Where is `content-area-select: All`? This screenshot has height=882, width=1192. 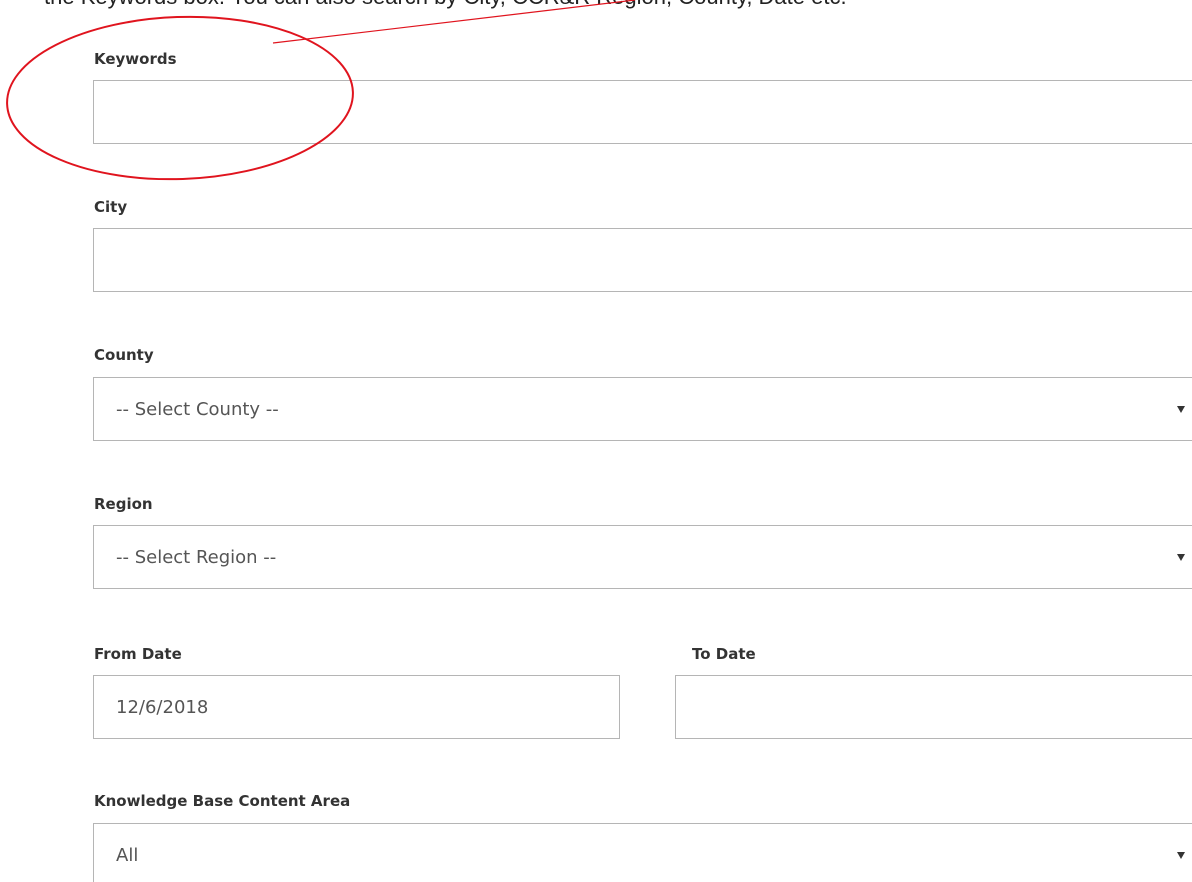
content-area-select: All is located at coordinates (642, 852).